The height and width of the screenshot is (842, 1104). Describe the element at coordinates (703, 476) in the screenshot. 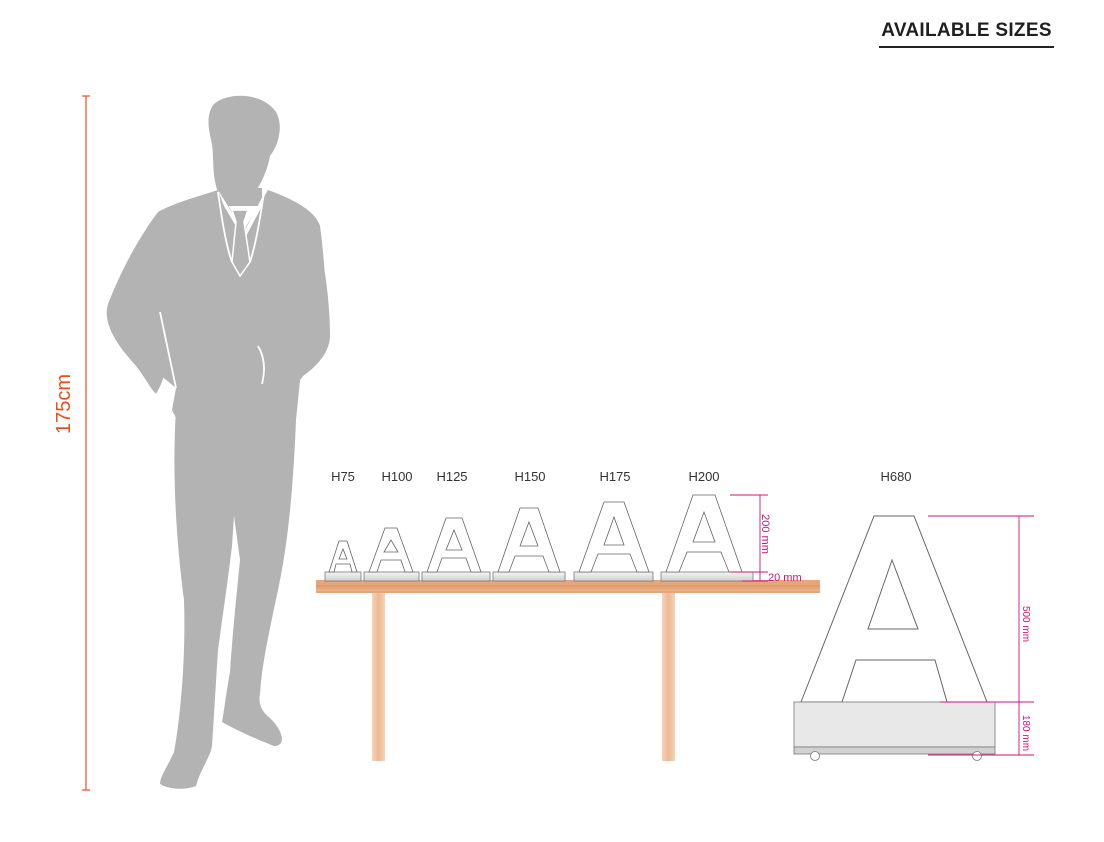

I see `size-label-h200: H200` at that location.